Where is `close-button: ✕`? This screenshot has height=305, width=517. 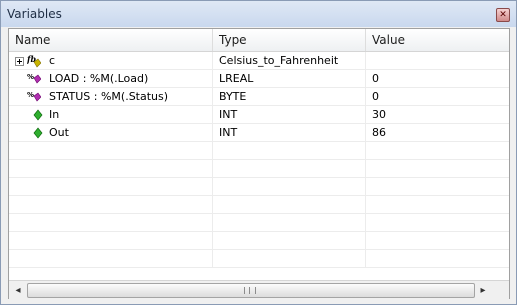 close-button: ✕ is located at coordinates (503, 15).